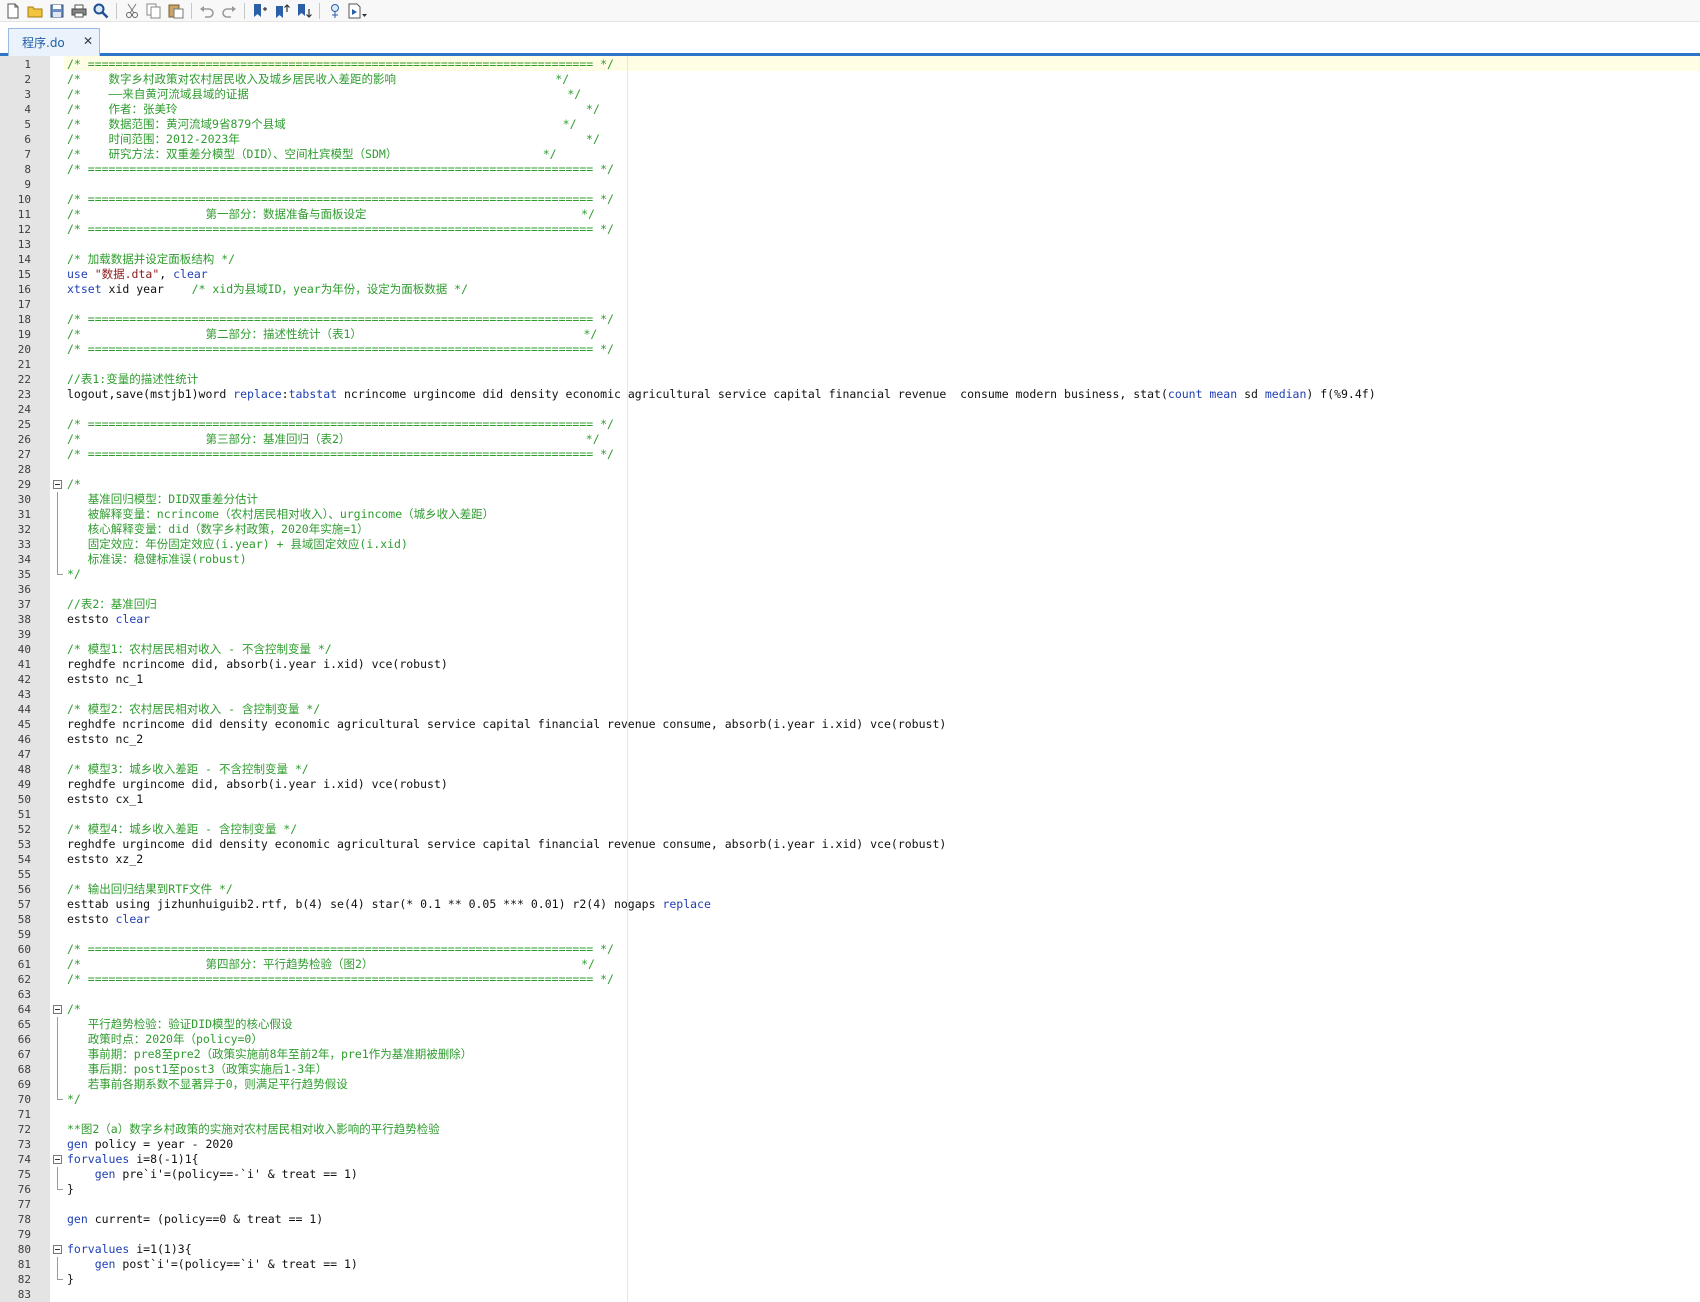  What do you see at coordinates (850, 739) in the screenshot?
I see `code-line: 46 eststo nc_2` at bounding box center [850, 739].